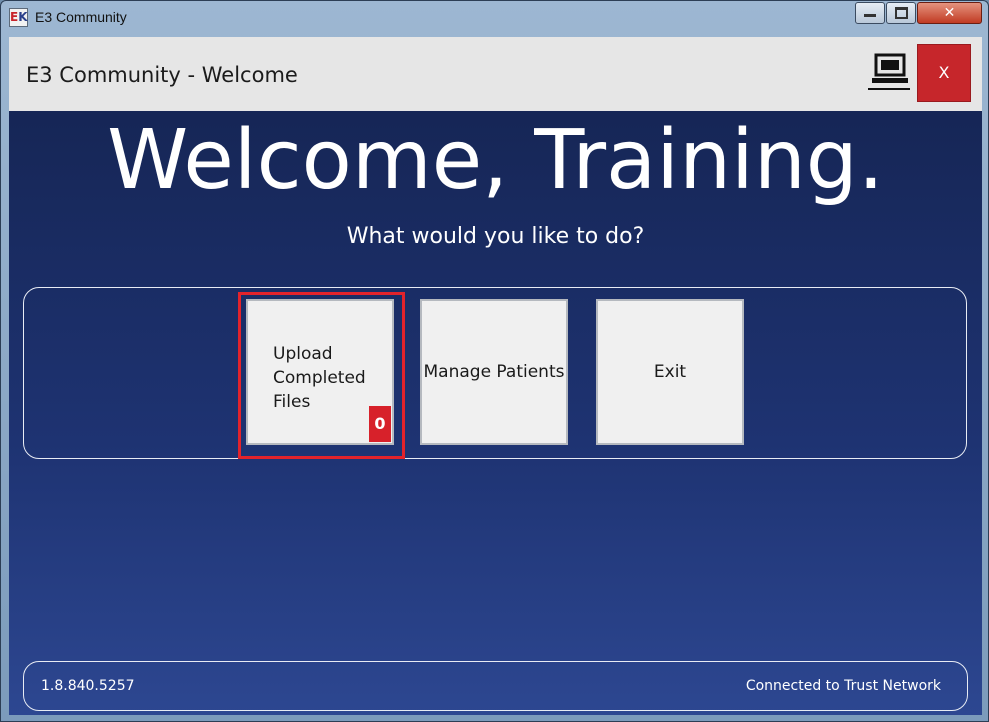  I want to click on connection-status: Connected to Trust Network, so click(843, 686).